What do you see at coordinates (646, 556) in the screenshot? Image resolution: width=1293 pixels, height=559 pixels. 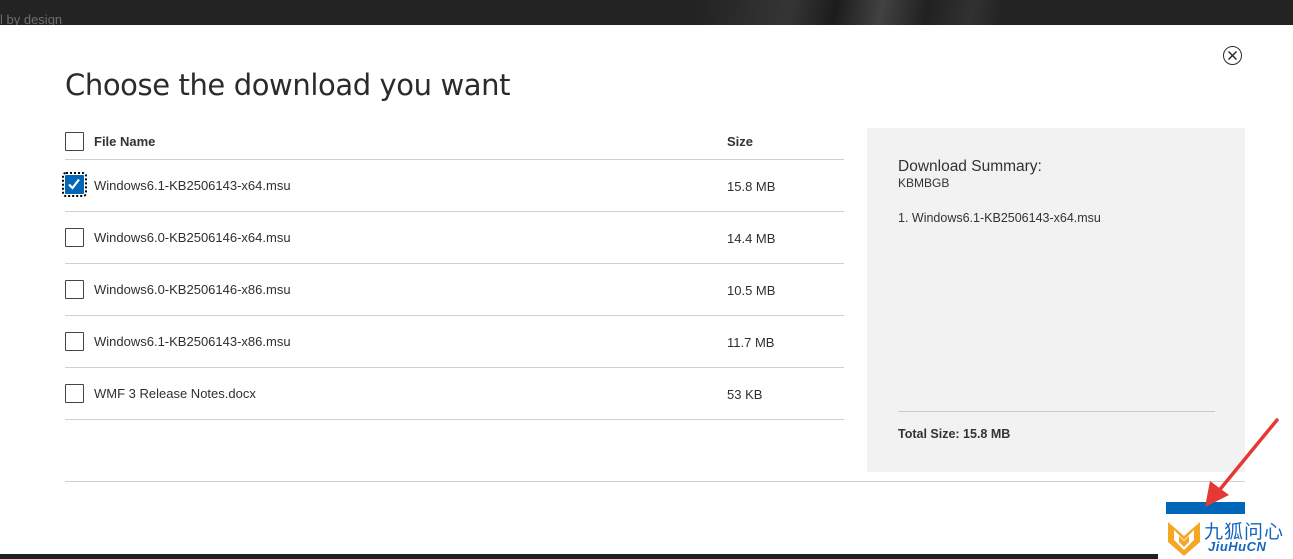 I see `background-page-bottom` at bounding box center [646, 556].